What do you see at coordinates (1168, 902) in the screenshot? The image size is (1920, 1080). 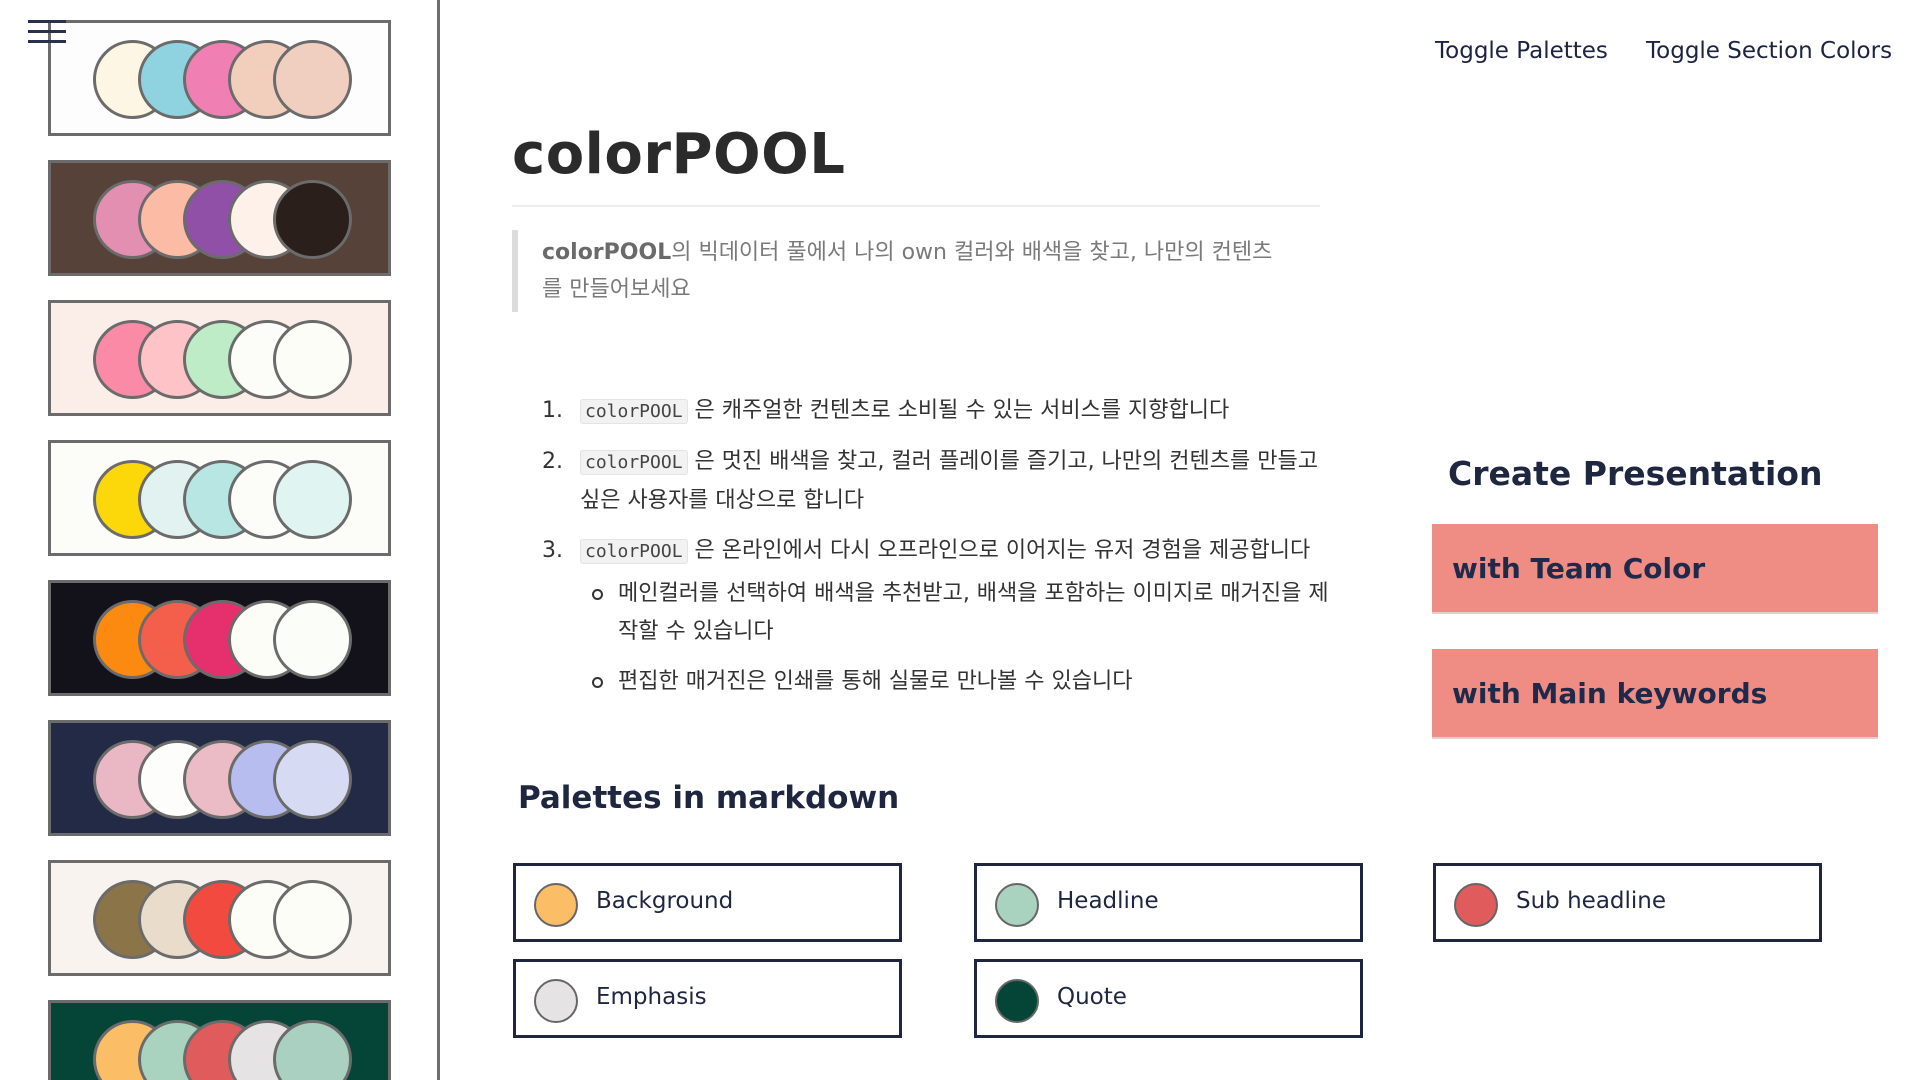 I see `palette-role-headline: Headline` at bounding box center [1168, 902].